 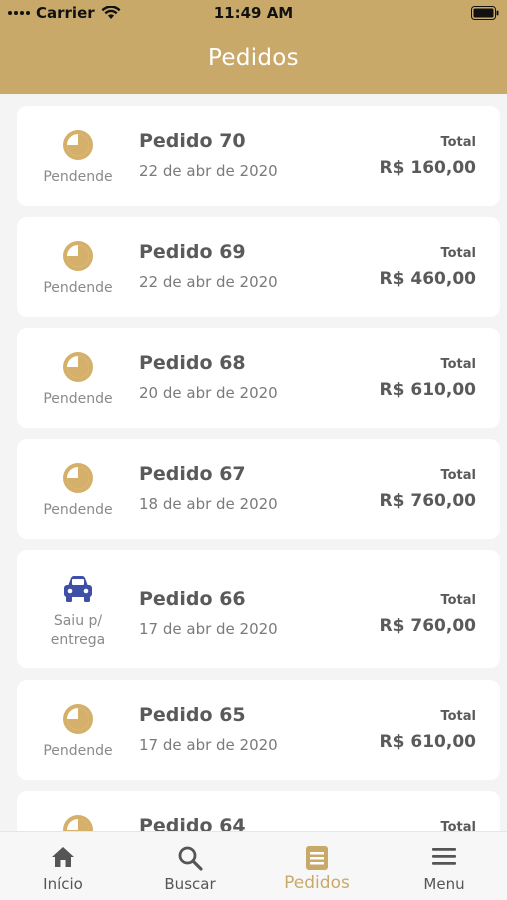 I want to click on order-title: Pedido 70, so click(x=192, y=141).